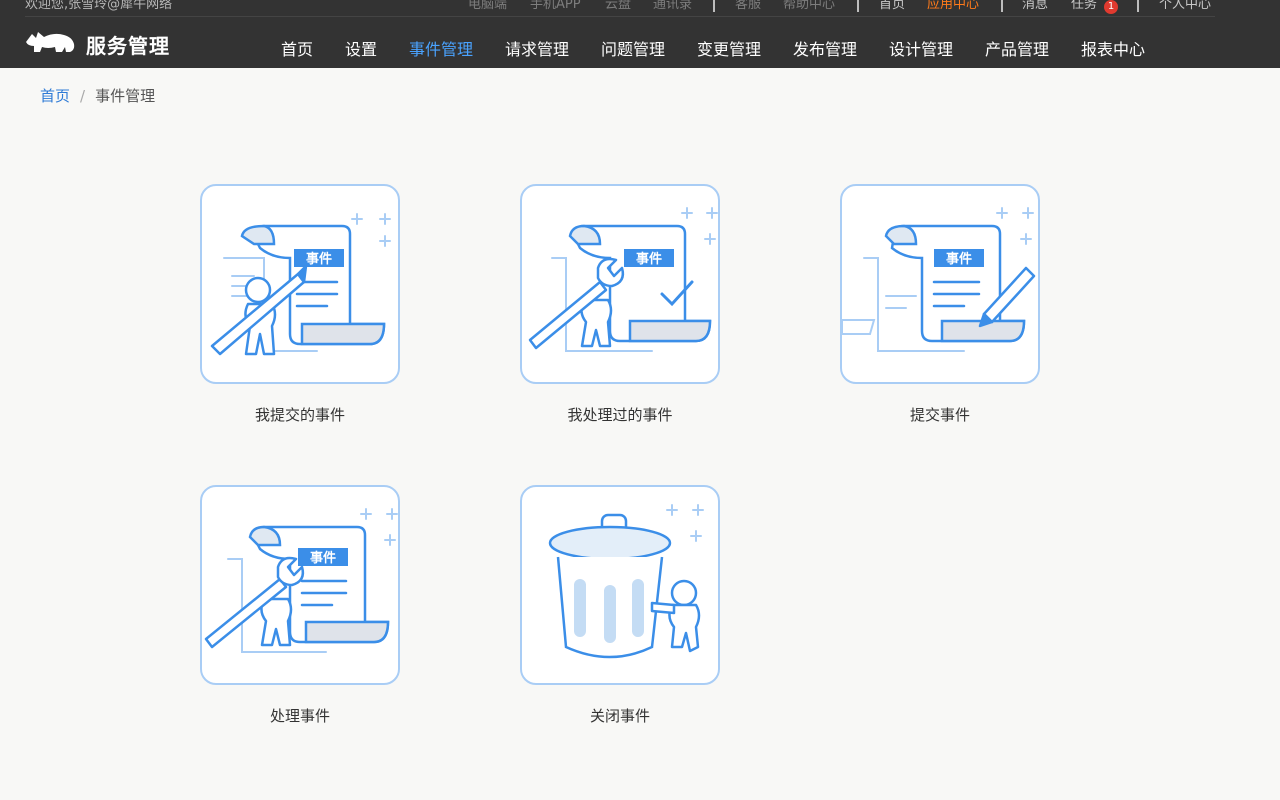 The image size is (1280, 800). I want to click on top-link-profile: 个人中心, so click(1185, 6).